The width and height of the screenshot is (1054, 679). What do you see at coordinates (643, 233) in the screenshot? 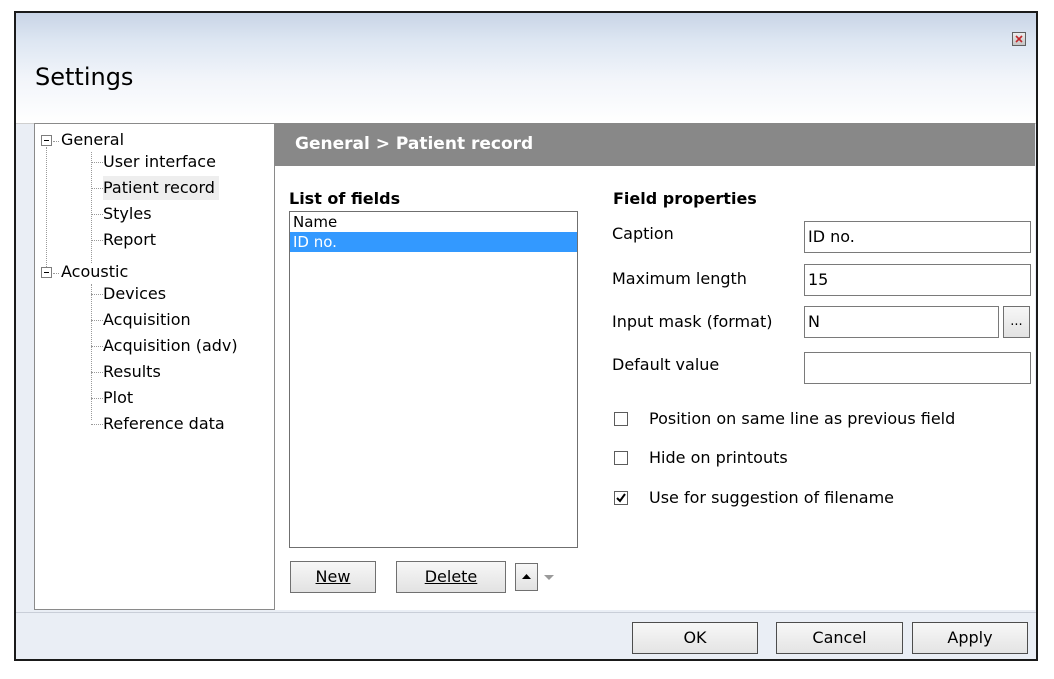
I see `caption-label: Caption` at bounding box center [643, 233].